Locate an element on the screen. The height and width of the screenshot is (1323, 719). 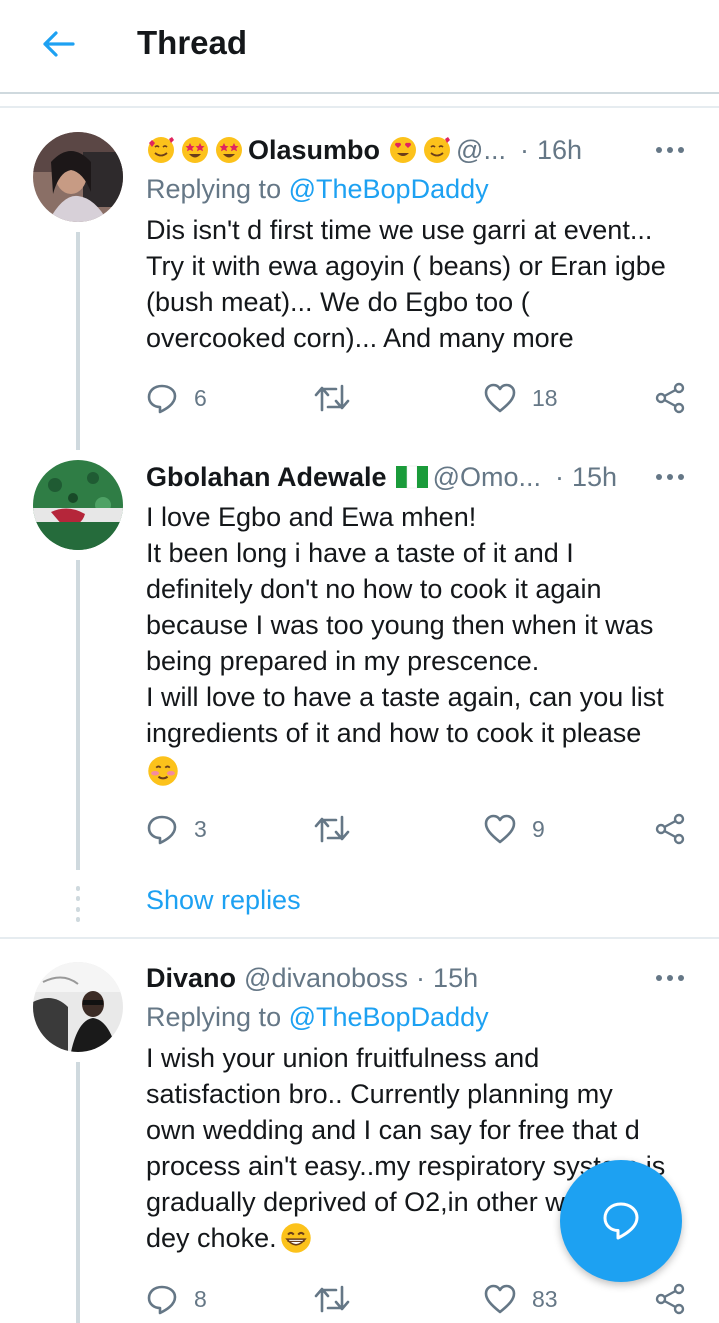
more-icon is located at coordinates (670, 978).